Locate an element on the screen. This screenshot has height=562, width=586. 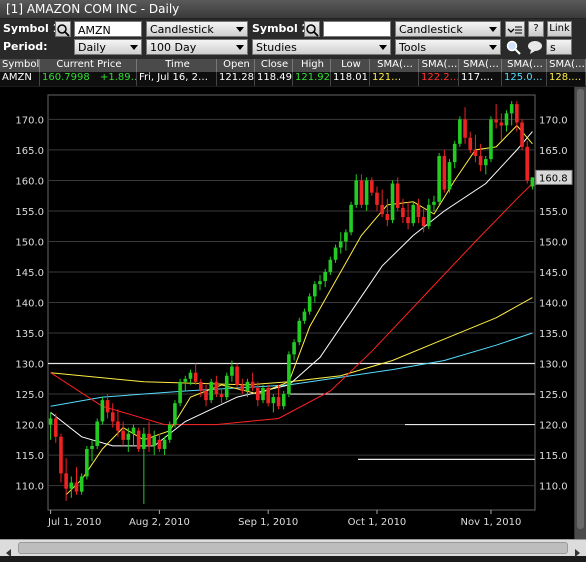
y-tick-label-left: 155.0 is located at coordinates (29, 212).